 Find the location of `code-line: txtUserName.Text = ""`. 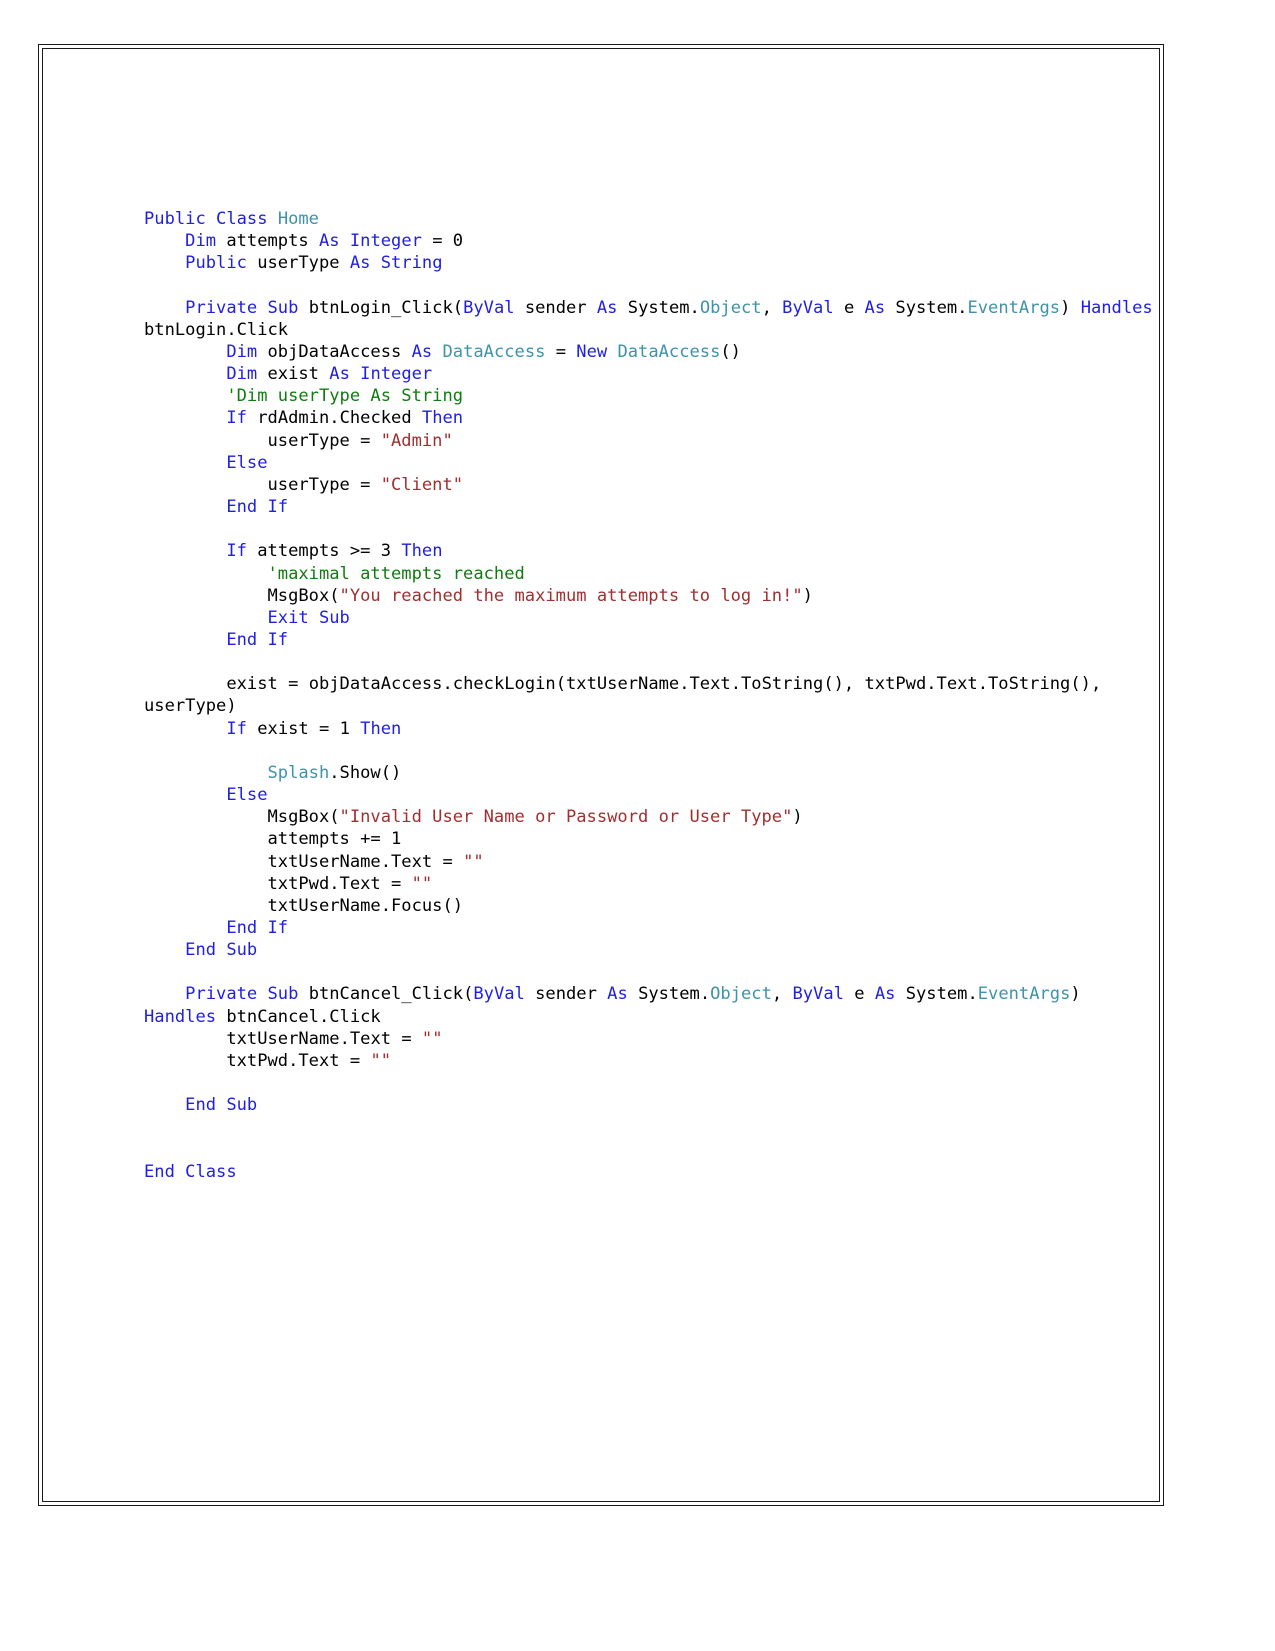

code-line: txtUserName.Text = "" is located at coordinates (334, 1038).